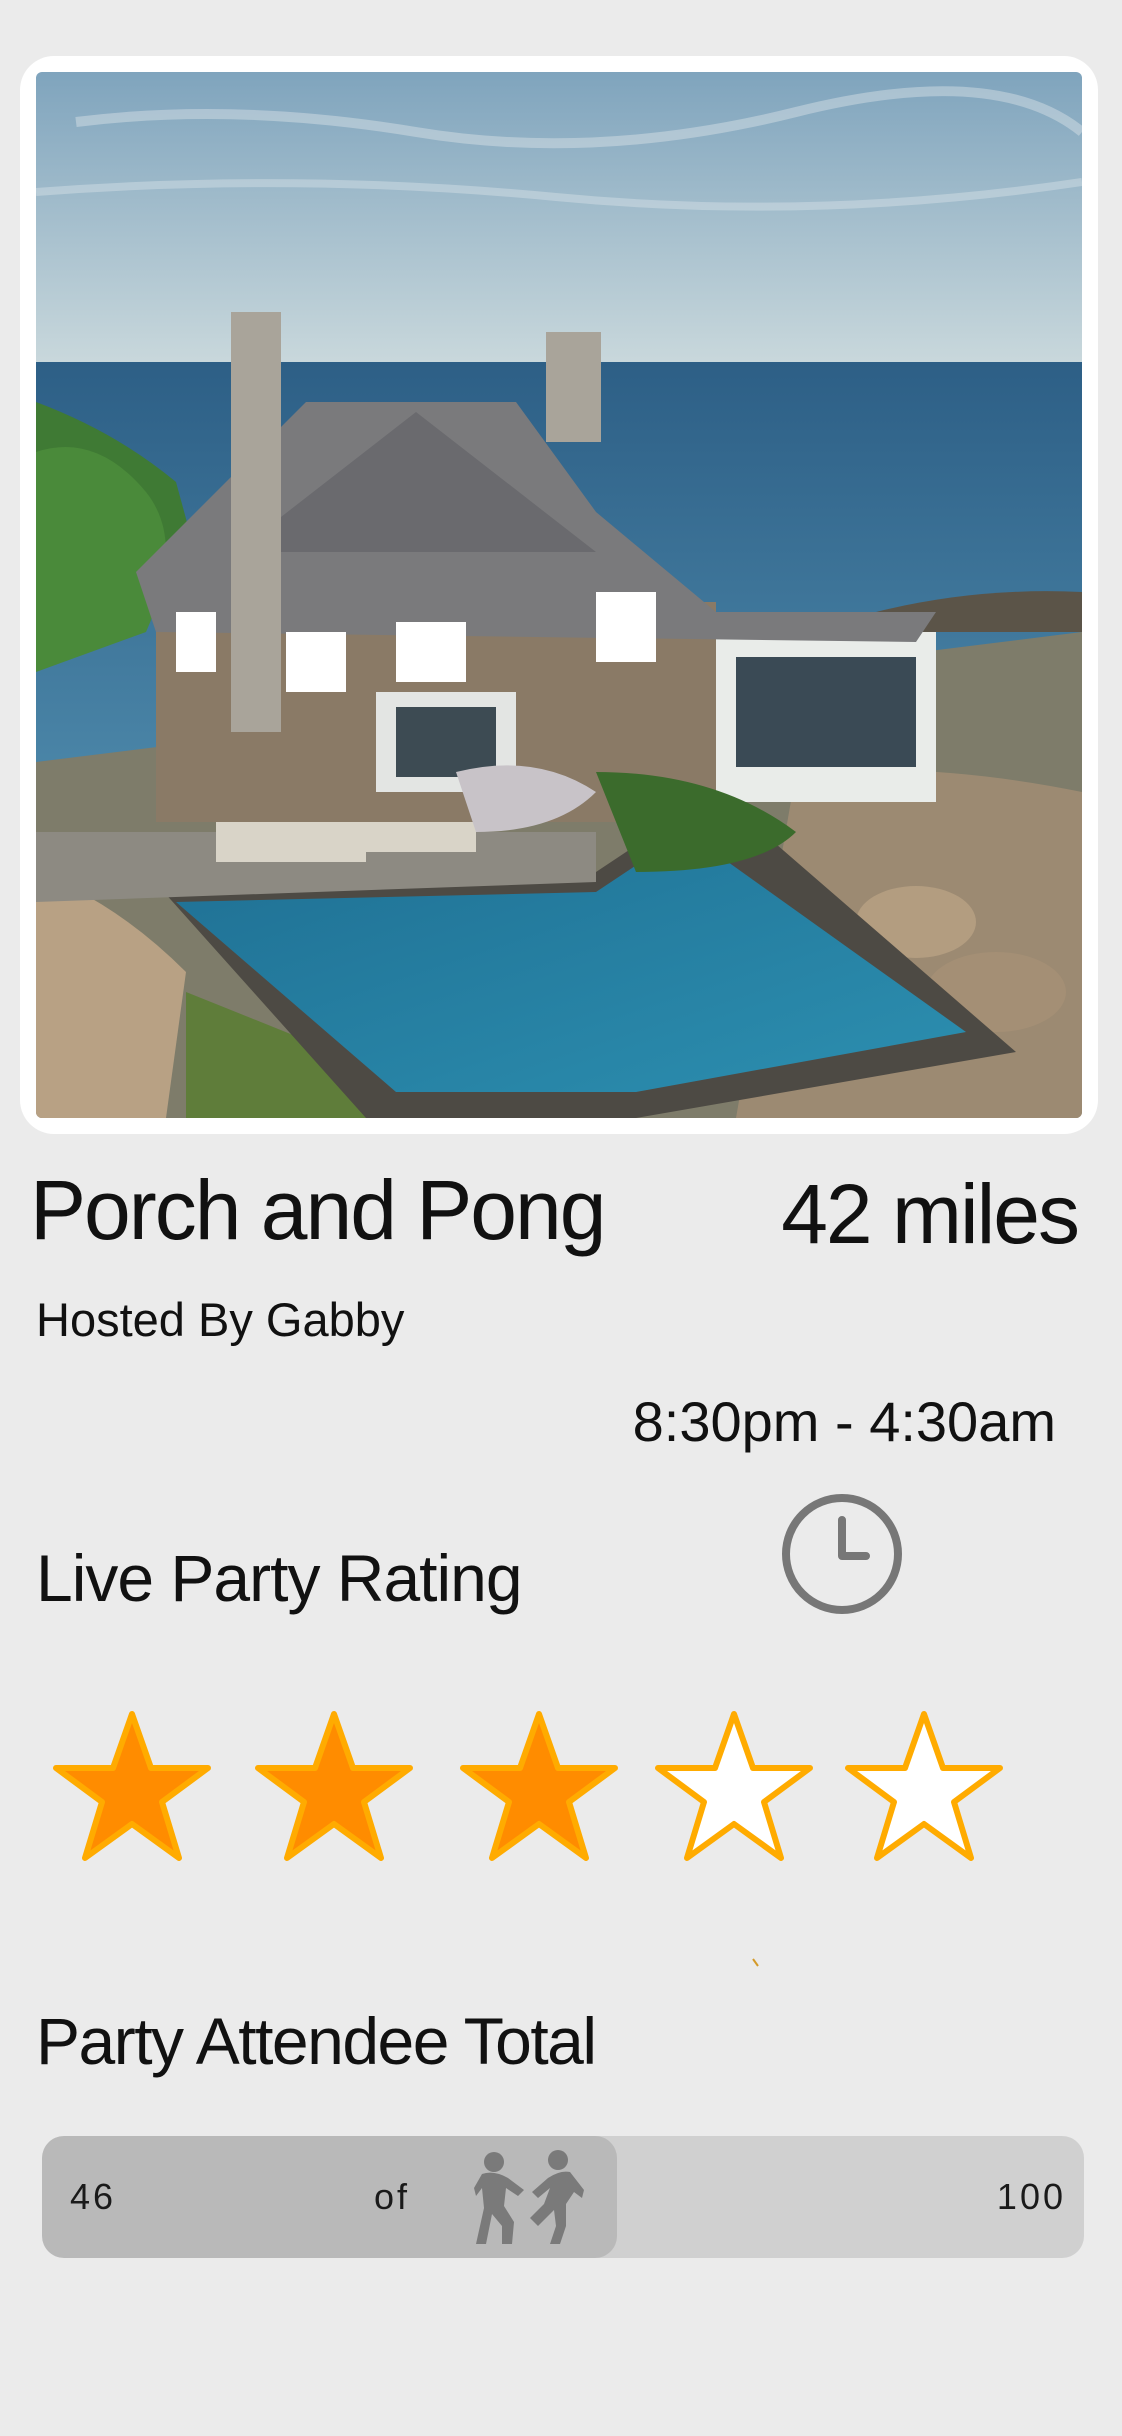 The height and width of the screenshot is (2436, 1122). Describe the element at coordinates (279, 1578) in the screenshot. I see `rating-label: Live Party Rating` at that location.